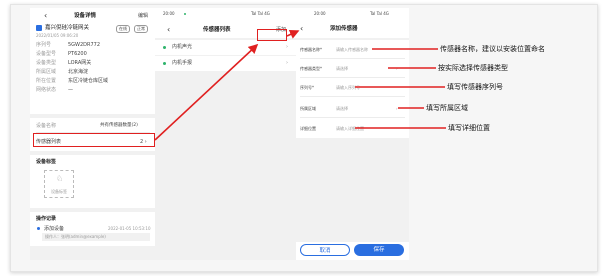 Image resolution: width=610 pixels, height=276 pixels. What do you see at coordinates (94, 140) in the screenshot?
I see `sensor-list-highlight` at bounding box center [94, 140].